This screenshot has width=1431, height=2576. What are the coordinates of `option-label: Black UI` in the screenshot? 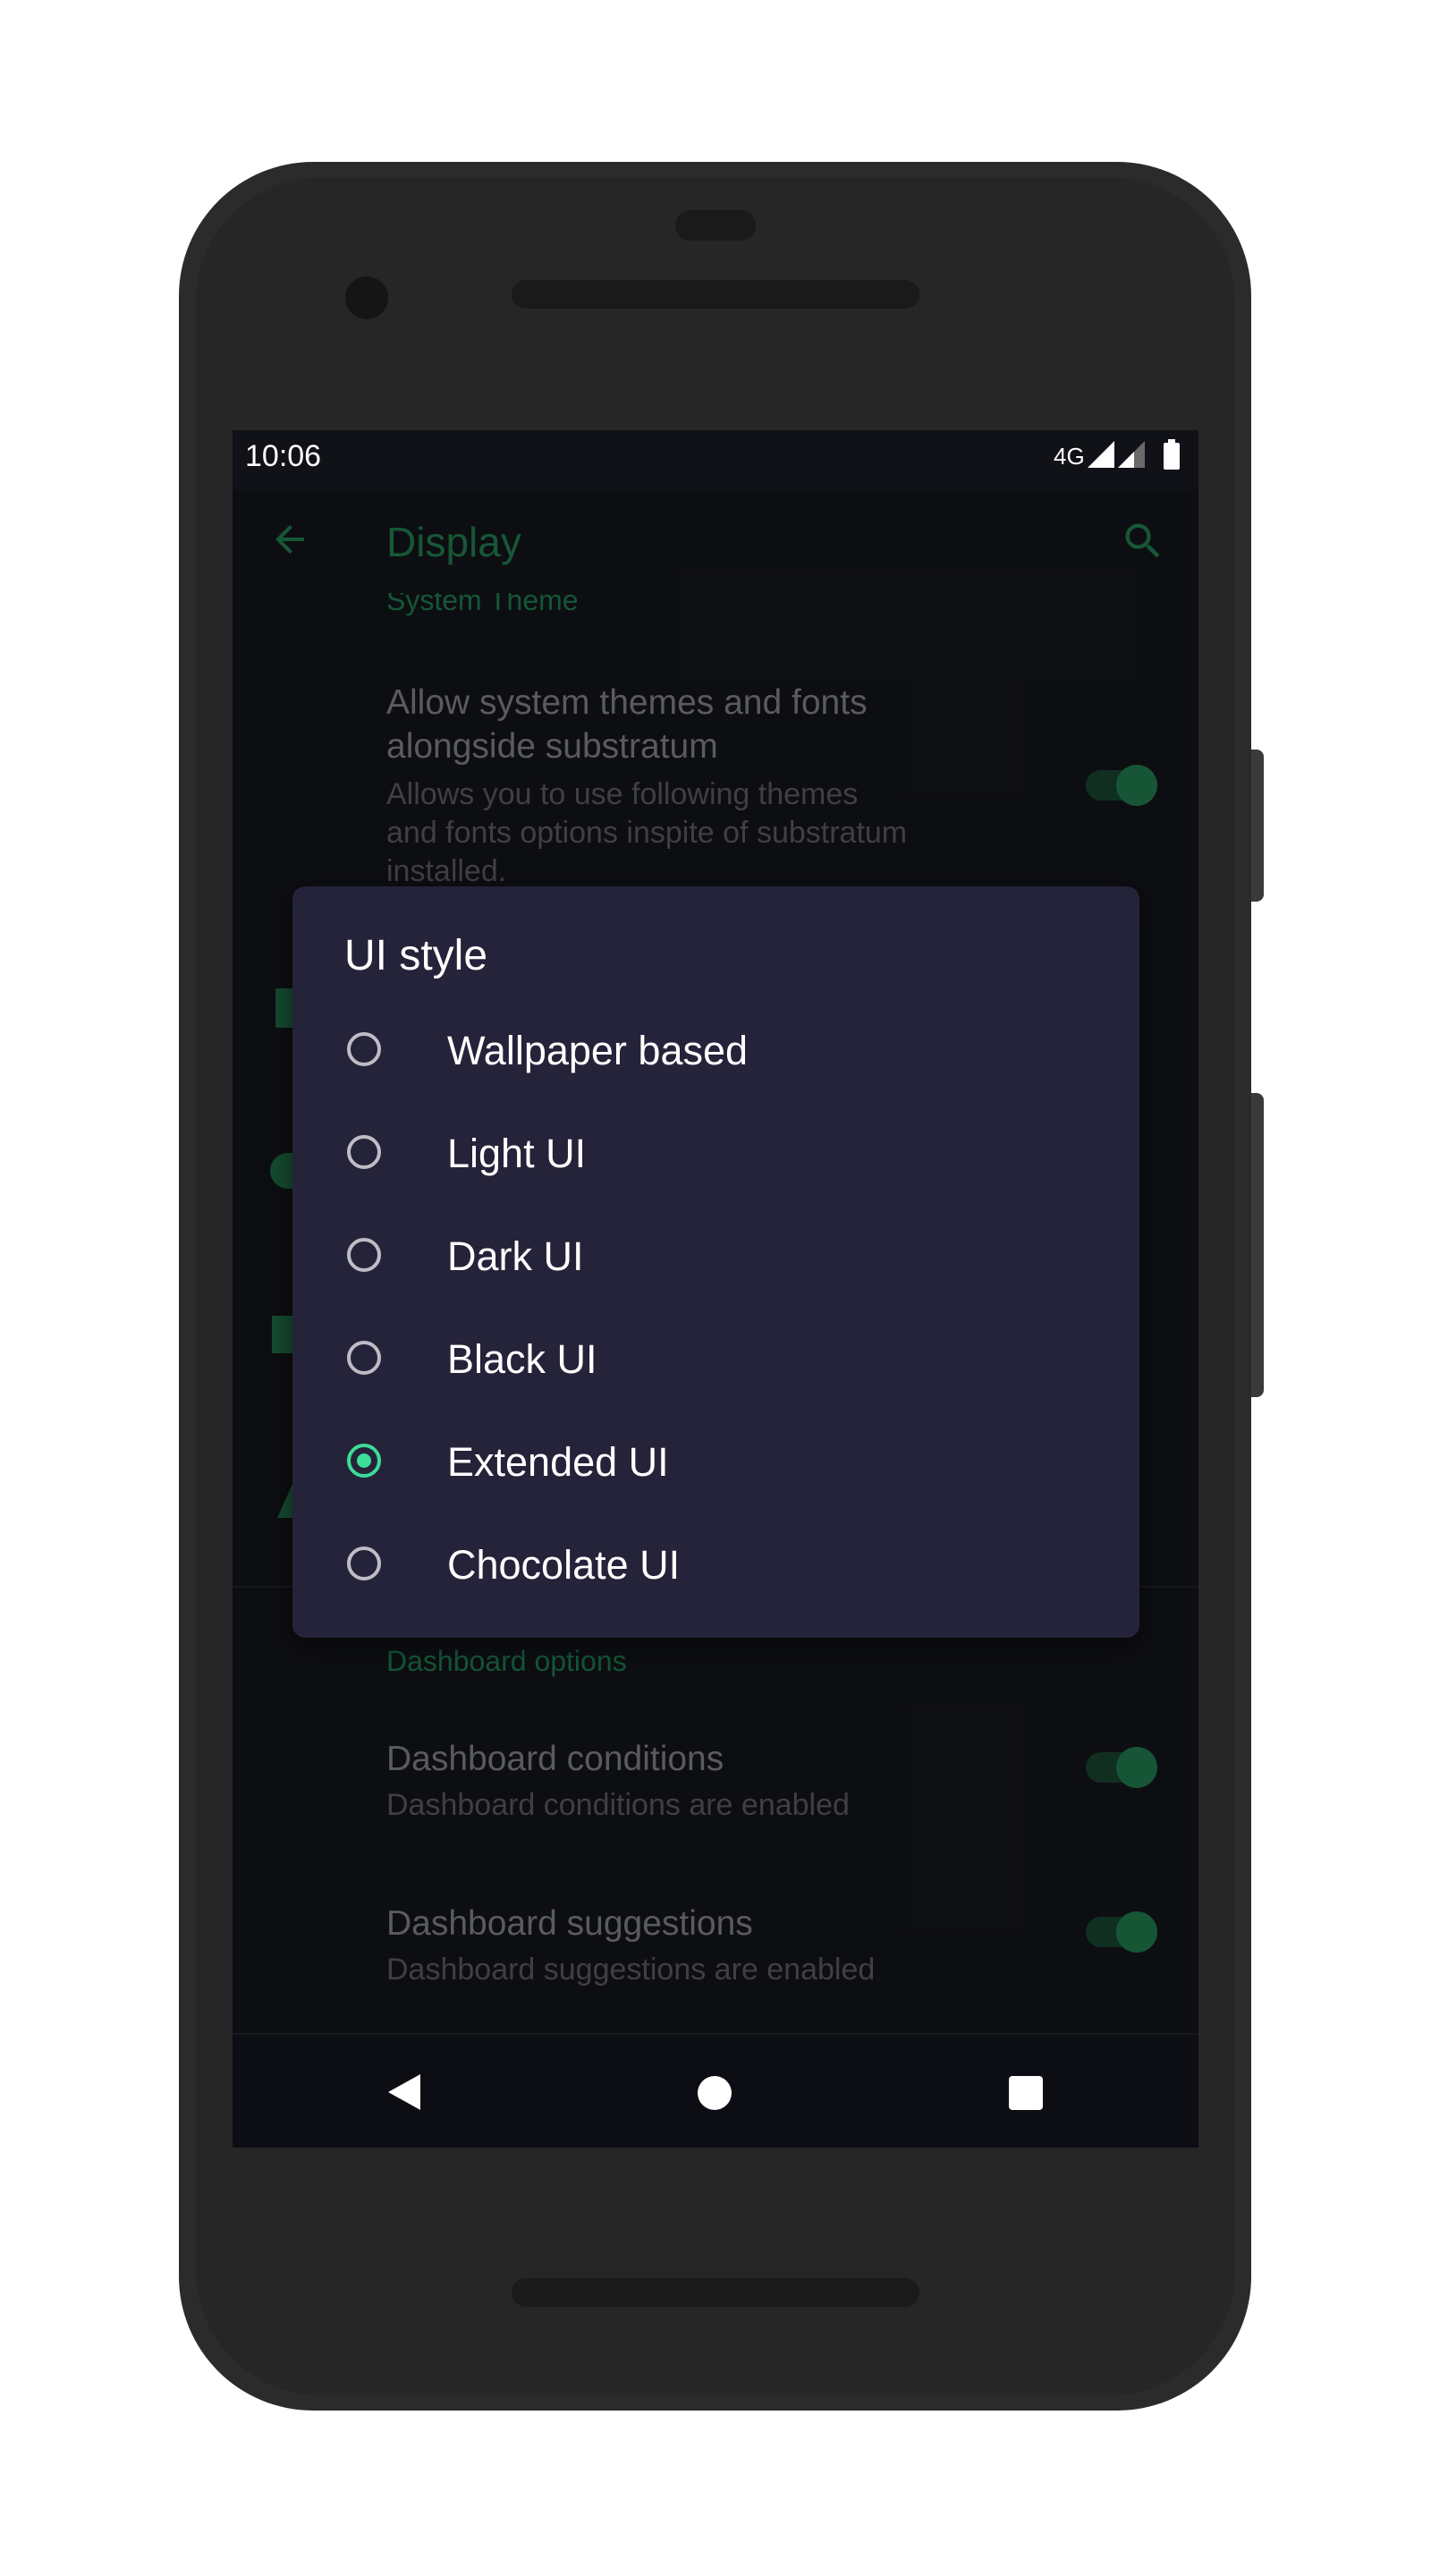 It's located at (522, 1359).